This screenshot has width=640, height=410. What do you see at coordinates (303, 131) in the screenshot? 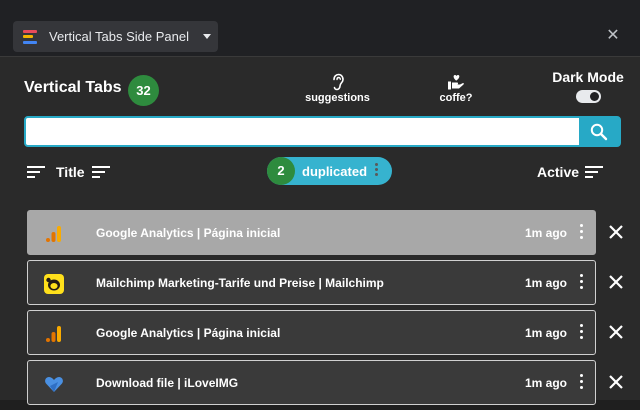
I see `search-input` at bounding box center [303, 131].